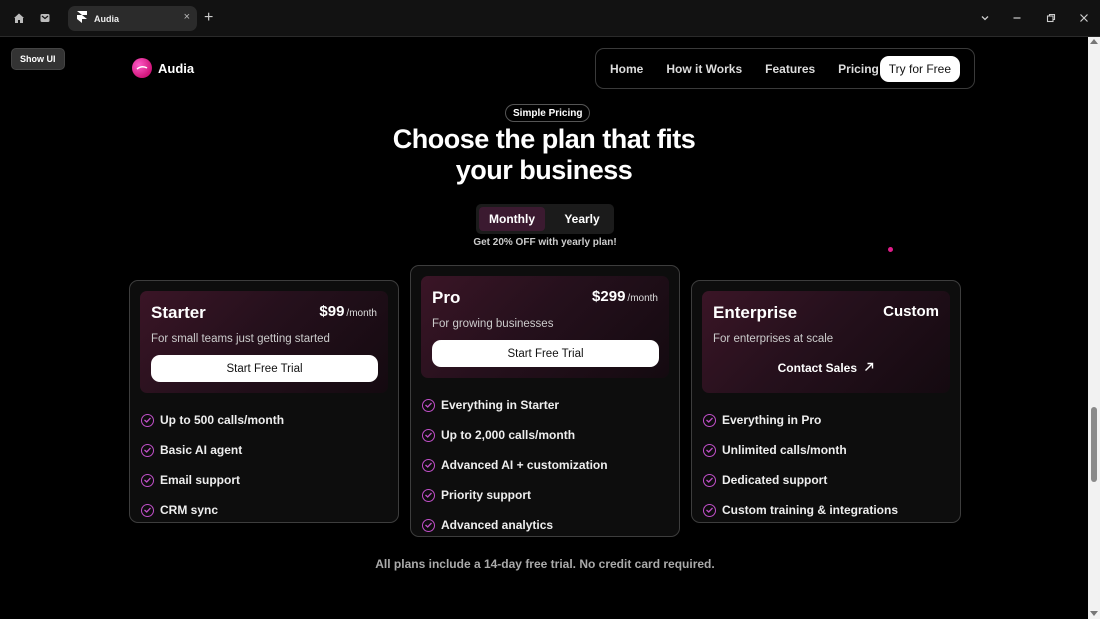  What do you see at coordinates (858, 69) in the screenshot?
I see `nav-link-pricing: Pricing` at bounding box center [858, 69].